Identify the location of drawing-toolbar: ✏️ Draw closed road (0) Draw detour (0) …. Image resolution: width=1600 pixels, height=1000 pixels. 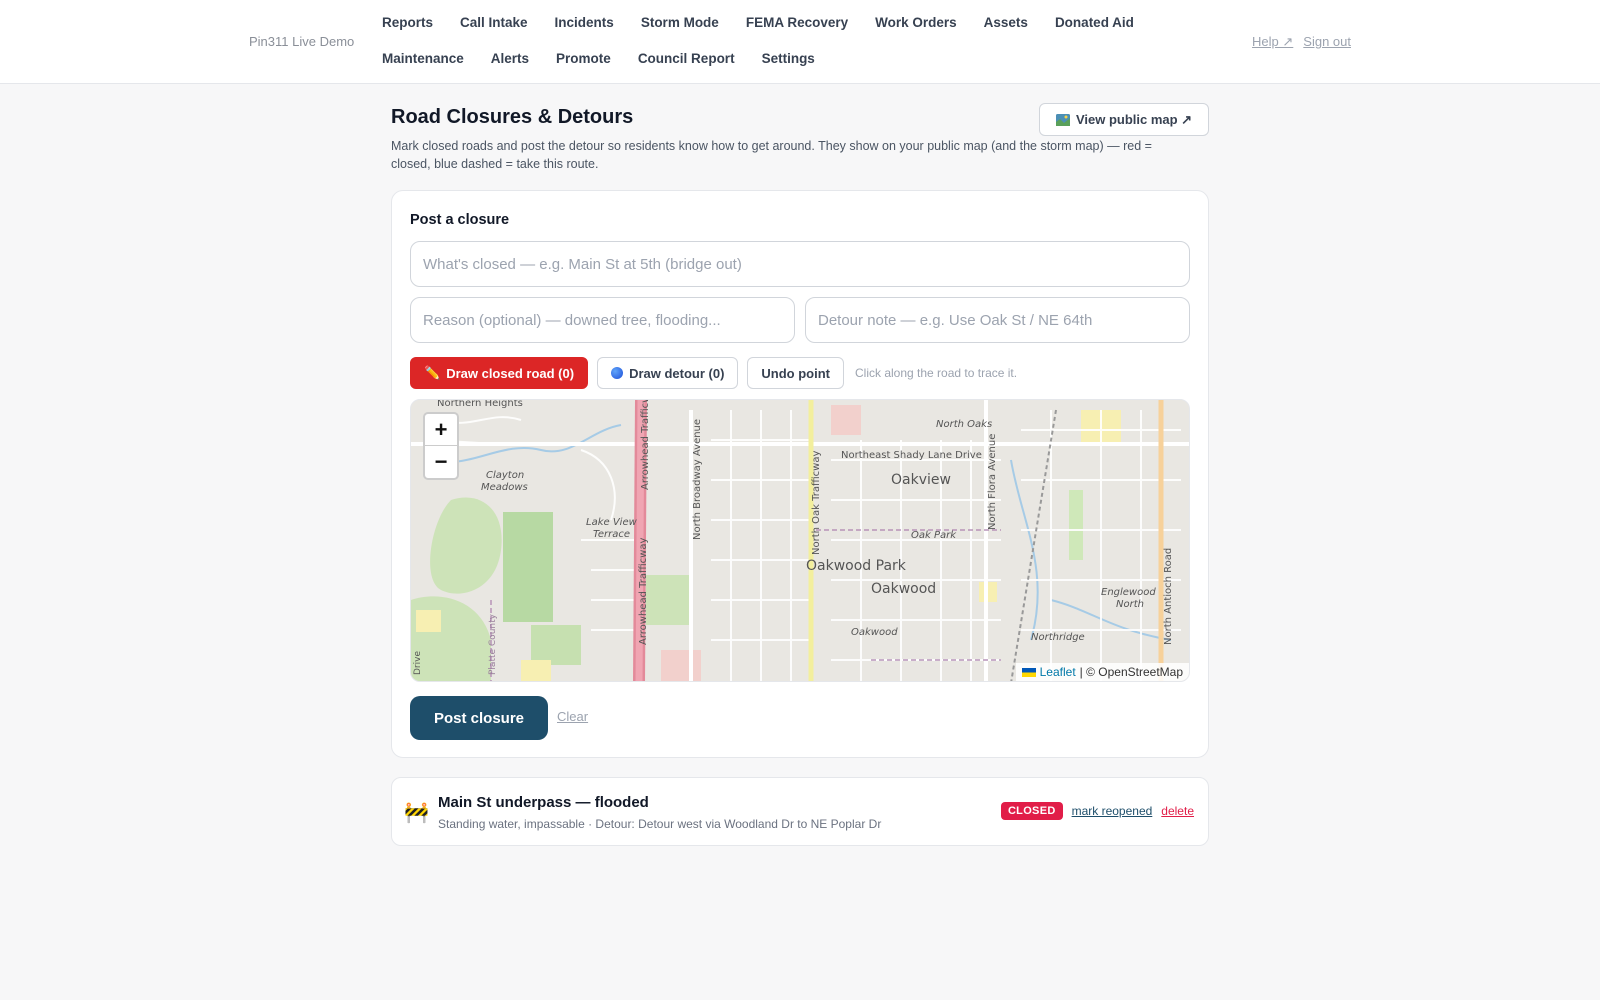
(713, 373).